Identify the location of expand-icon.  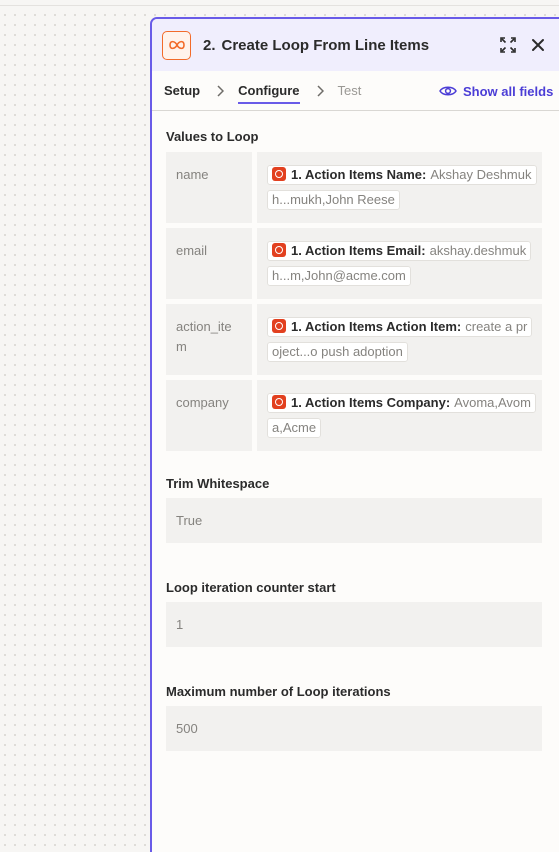
(508, 45).